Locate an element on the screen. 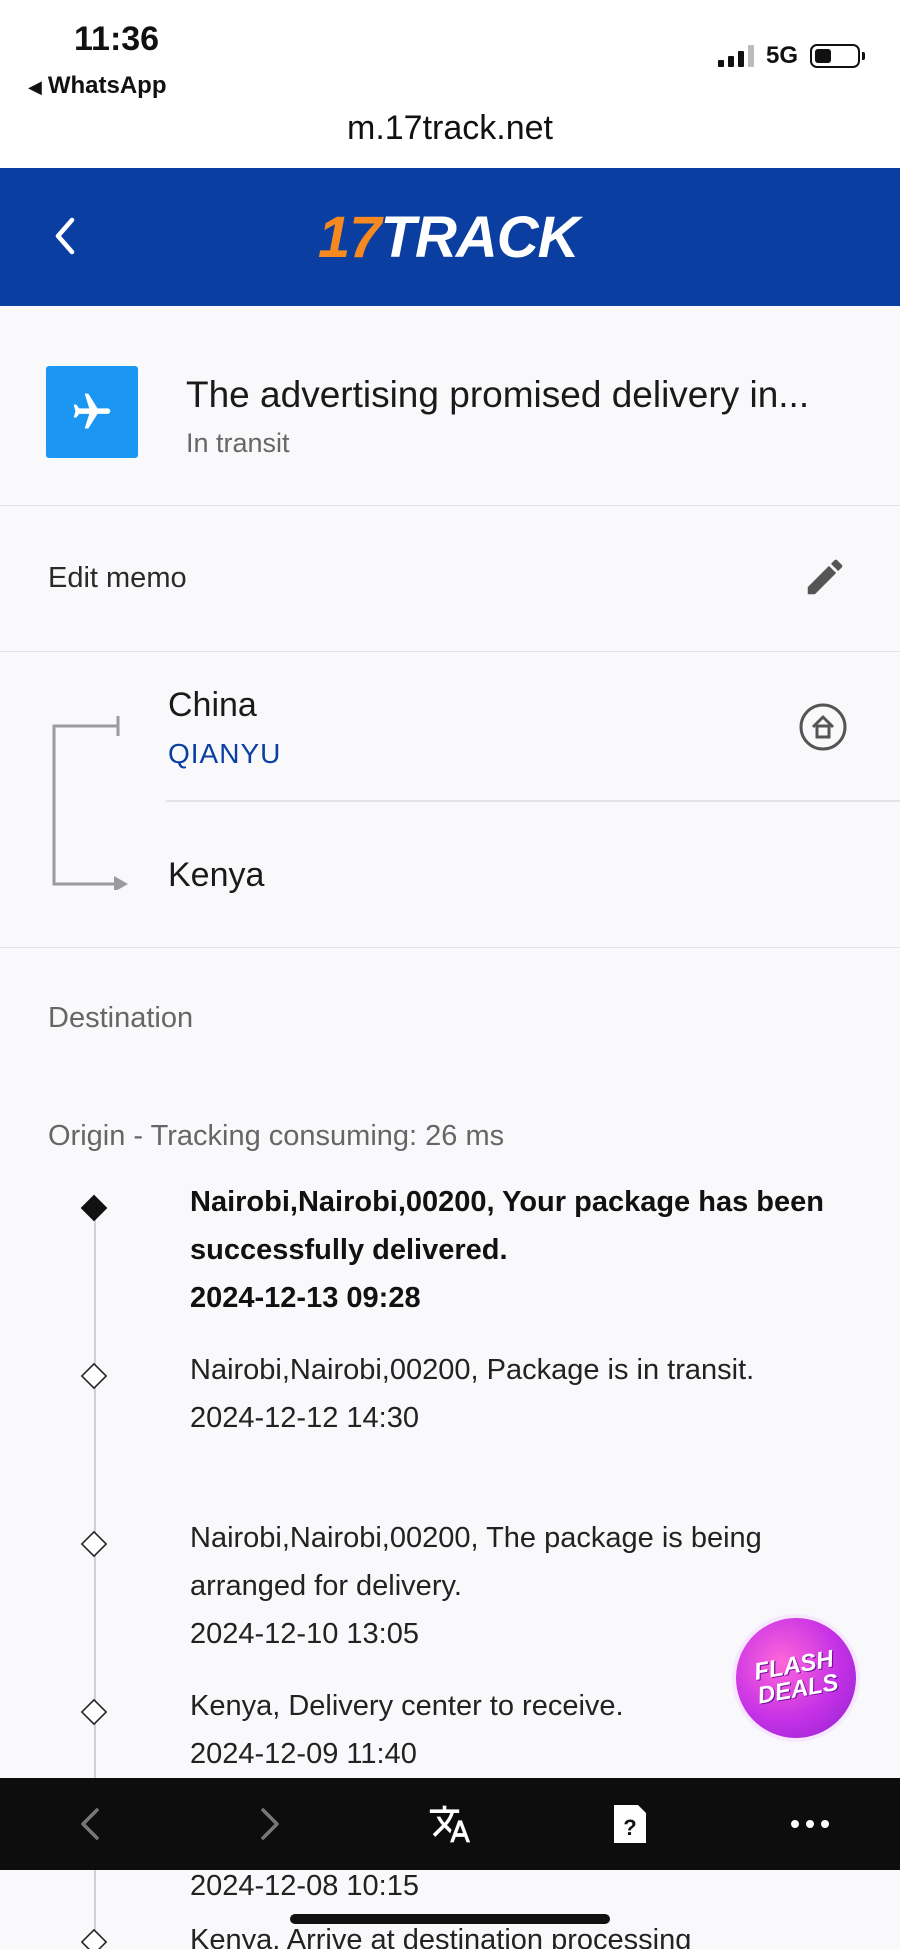  forward-icon is located at coordinates (270, 1824).